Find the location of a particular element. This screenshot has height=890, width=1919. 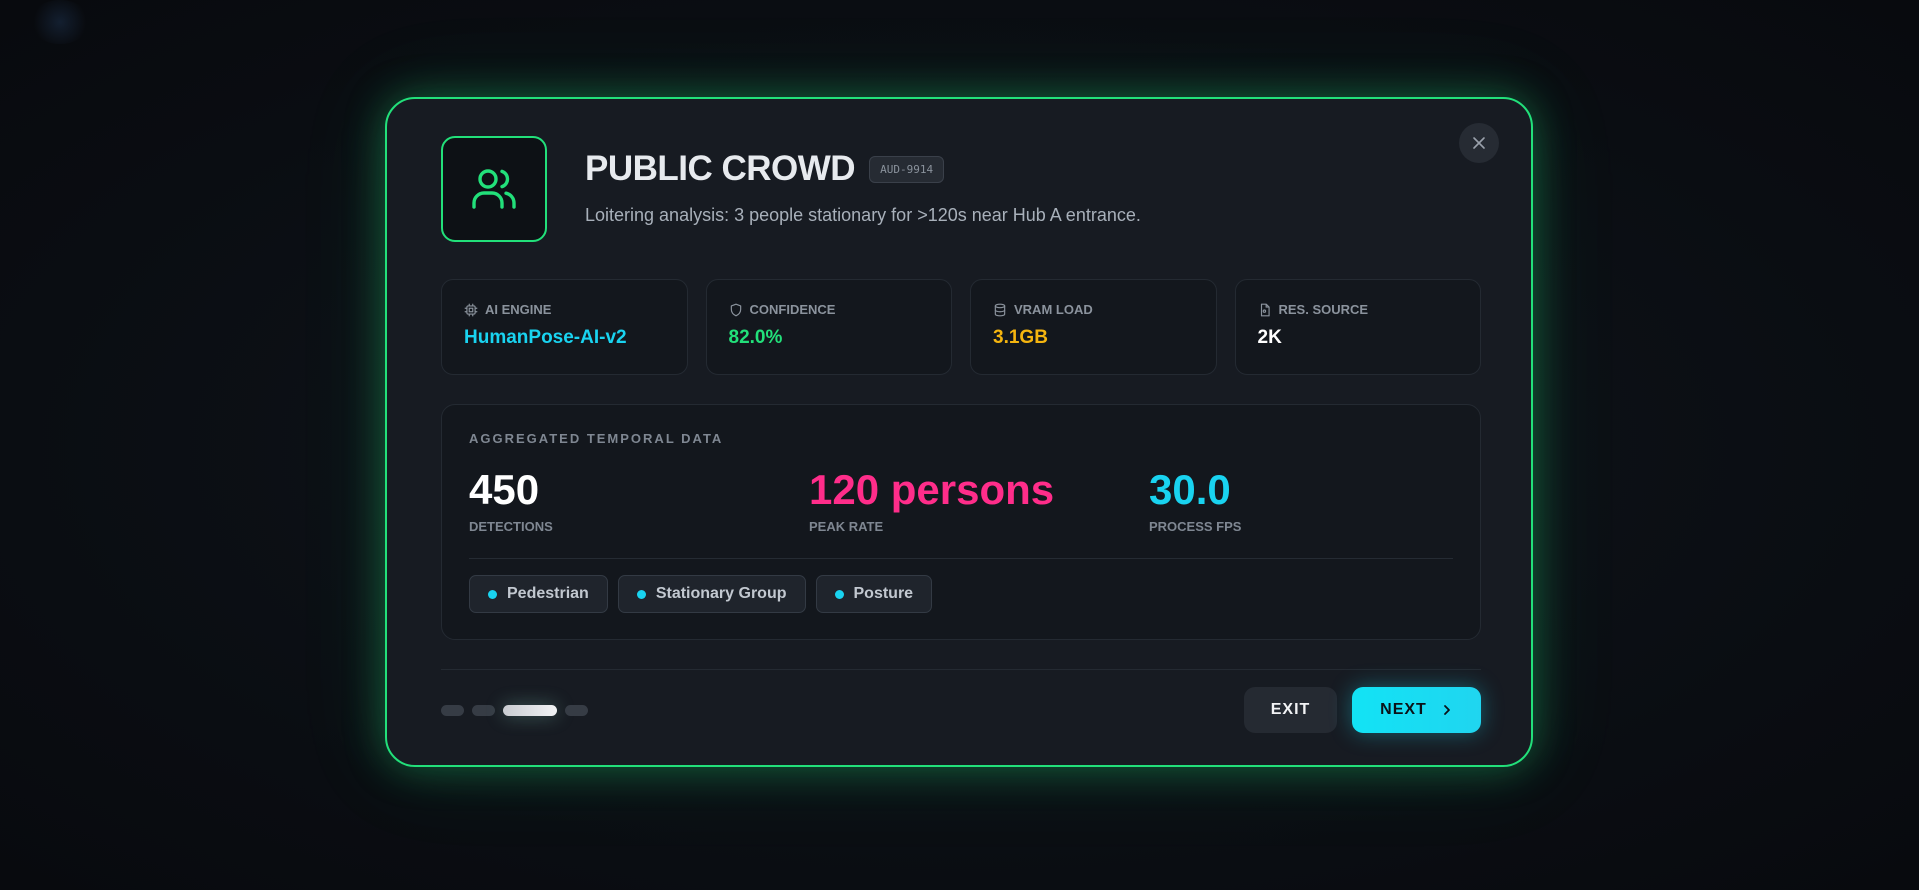

stat-label-row: CONFIDENCE is located at coordinates (829, 309).